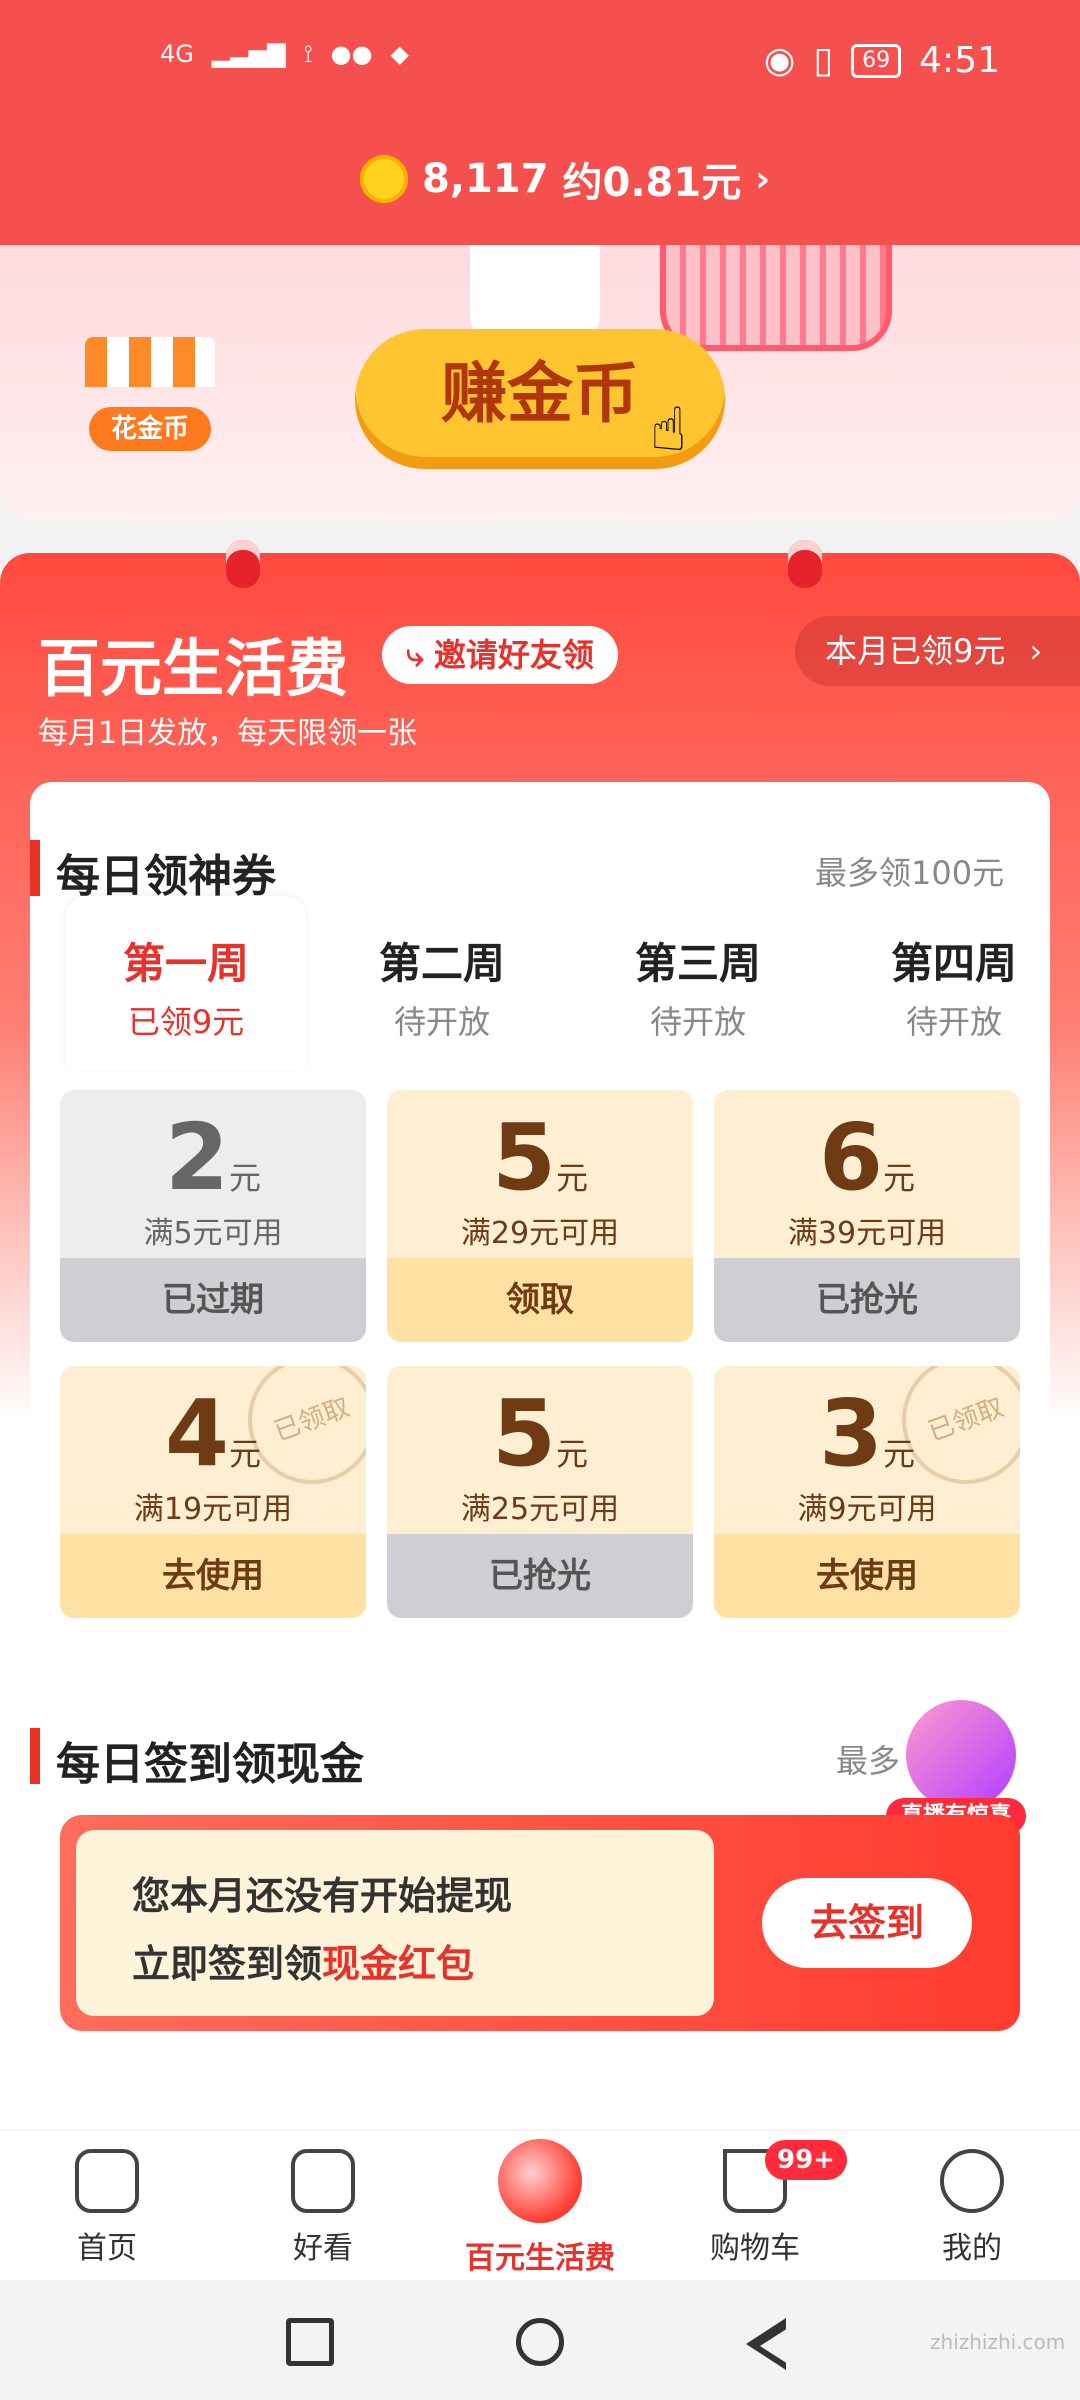 Image resolution: width=1080 pixels, height=2400 pixels. Describe the element at coordinates (953, 1022) in the screenshot. I see `tab-week-4-status: 待开放` at that location.